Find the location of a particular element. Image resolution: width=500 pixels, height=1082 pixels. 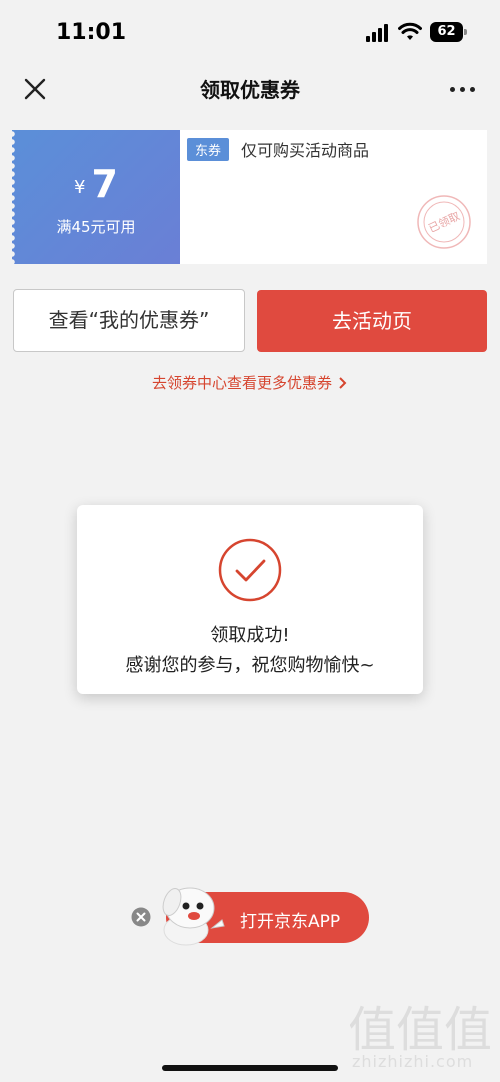

watermark-logo-text: 值值值 is located at coordinates (420, 1029).